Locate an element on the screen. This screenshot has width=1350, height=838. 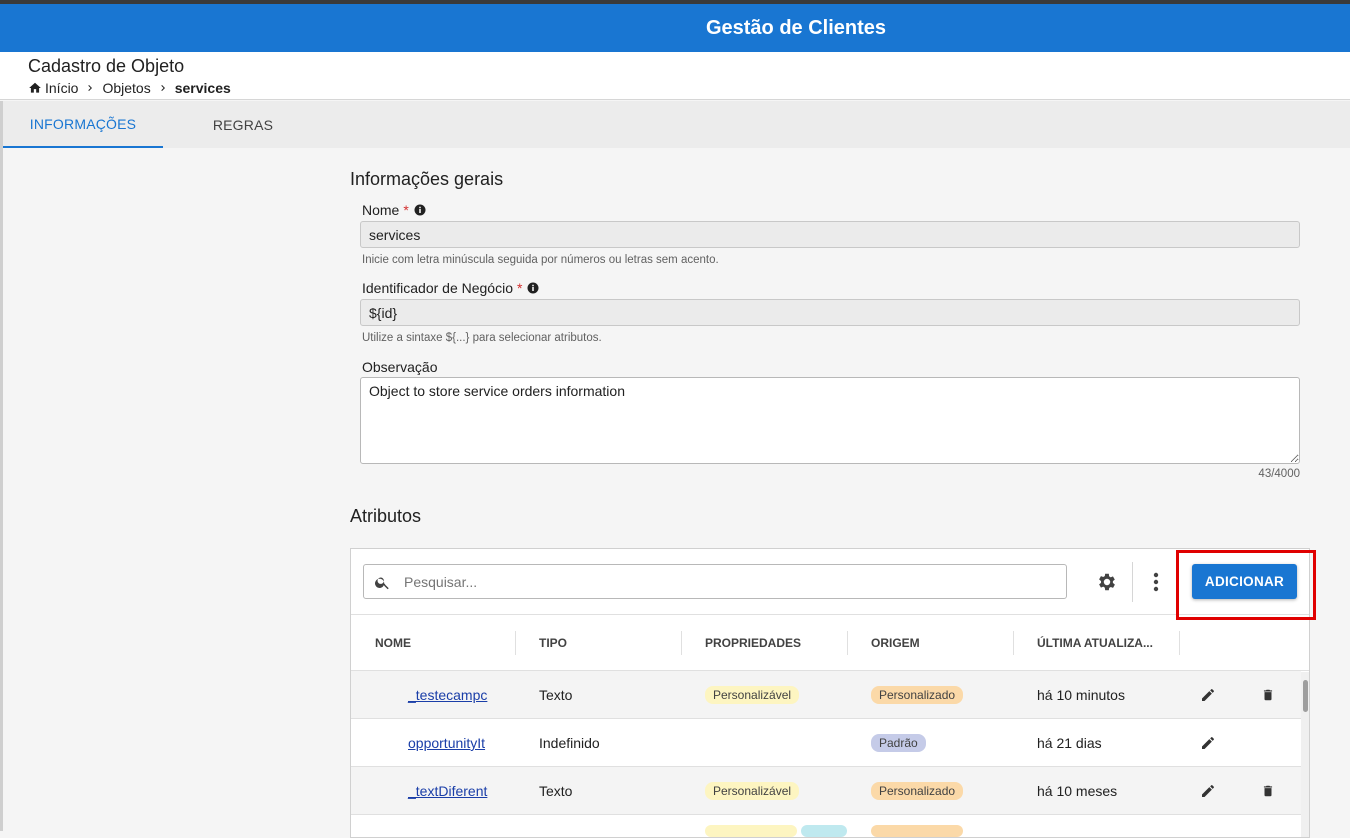
search-box is located at coordinates (715, 581).